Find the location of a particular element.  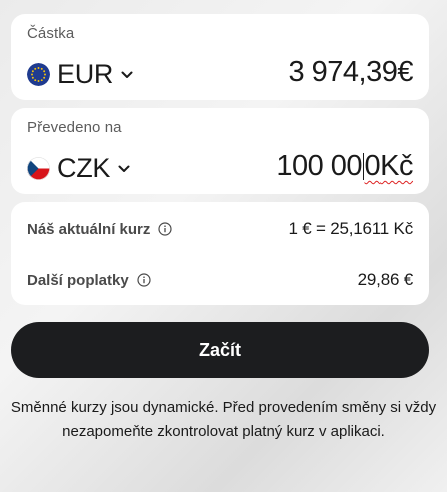

eu-flag-icon is located at coordinates (38, 74).